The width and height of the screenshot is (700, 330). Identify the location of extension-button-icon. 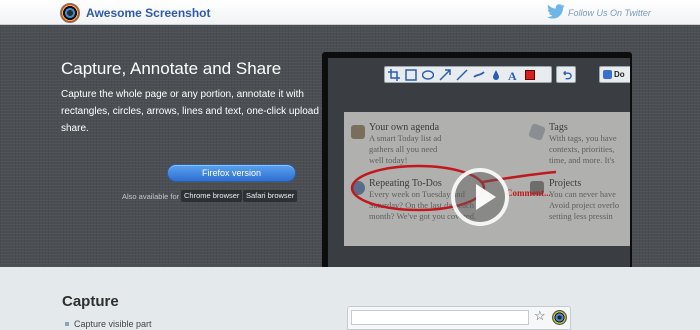
(559, 317).